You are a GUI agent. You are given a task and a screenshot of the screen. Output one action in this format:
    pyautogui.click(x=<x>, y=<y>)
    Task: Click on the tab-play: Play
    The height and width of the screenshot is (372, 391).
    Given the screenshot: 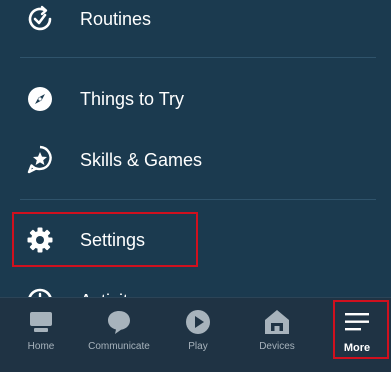 What is the action you would take?
    pyautogui.click(x=198, y=335)
    